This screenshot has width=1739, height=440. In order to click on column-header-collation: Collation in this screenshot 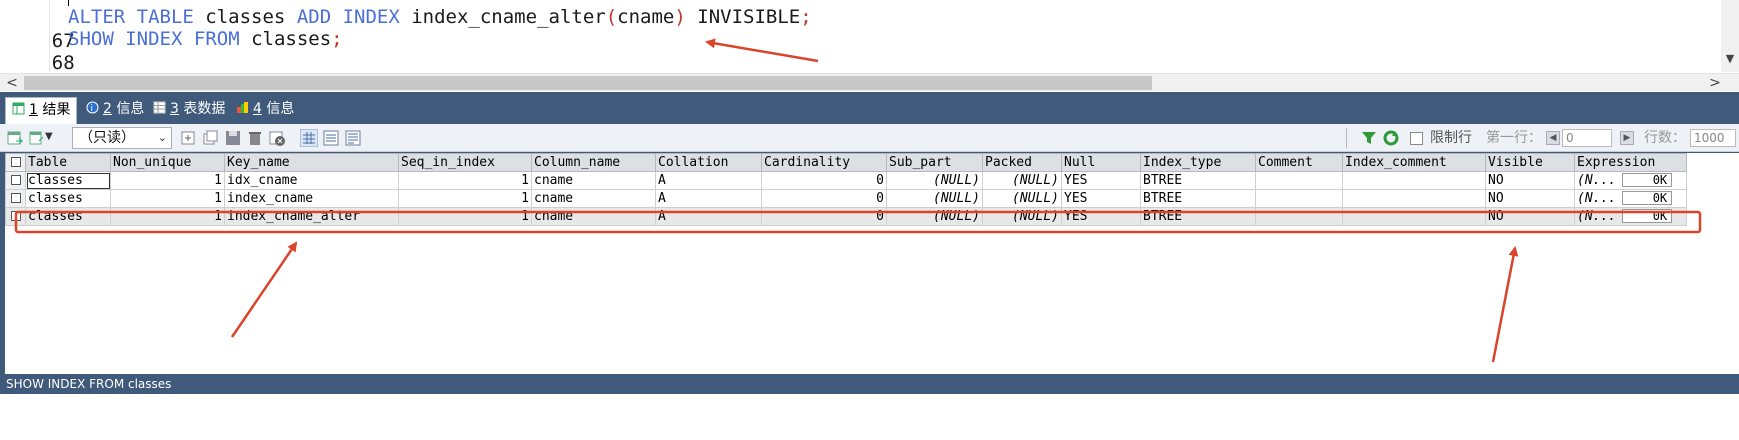, I will do `click(708, 162)`.